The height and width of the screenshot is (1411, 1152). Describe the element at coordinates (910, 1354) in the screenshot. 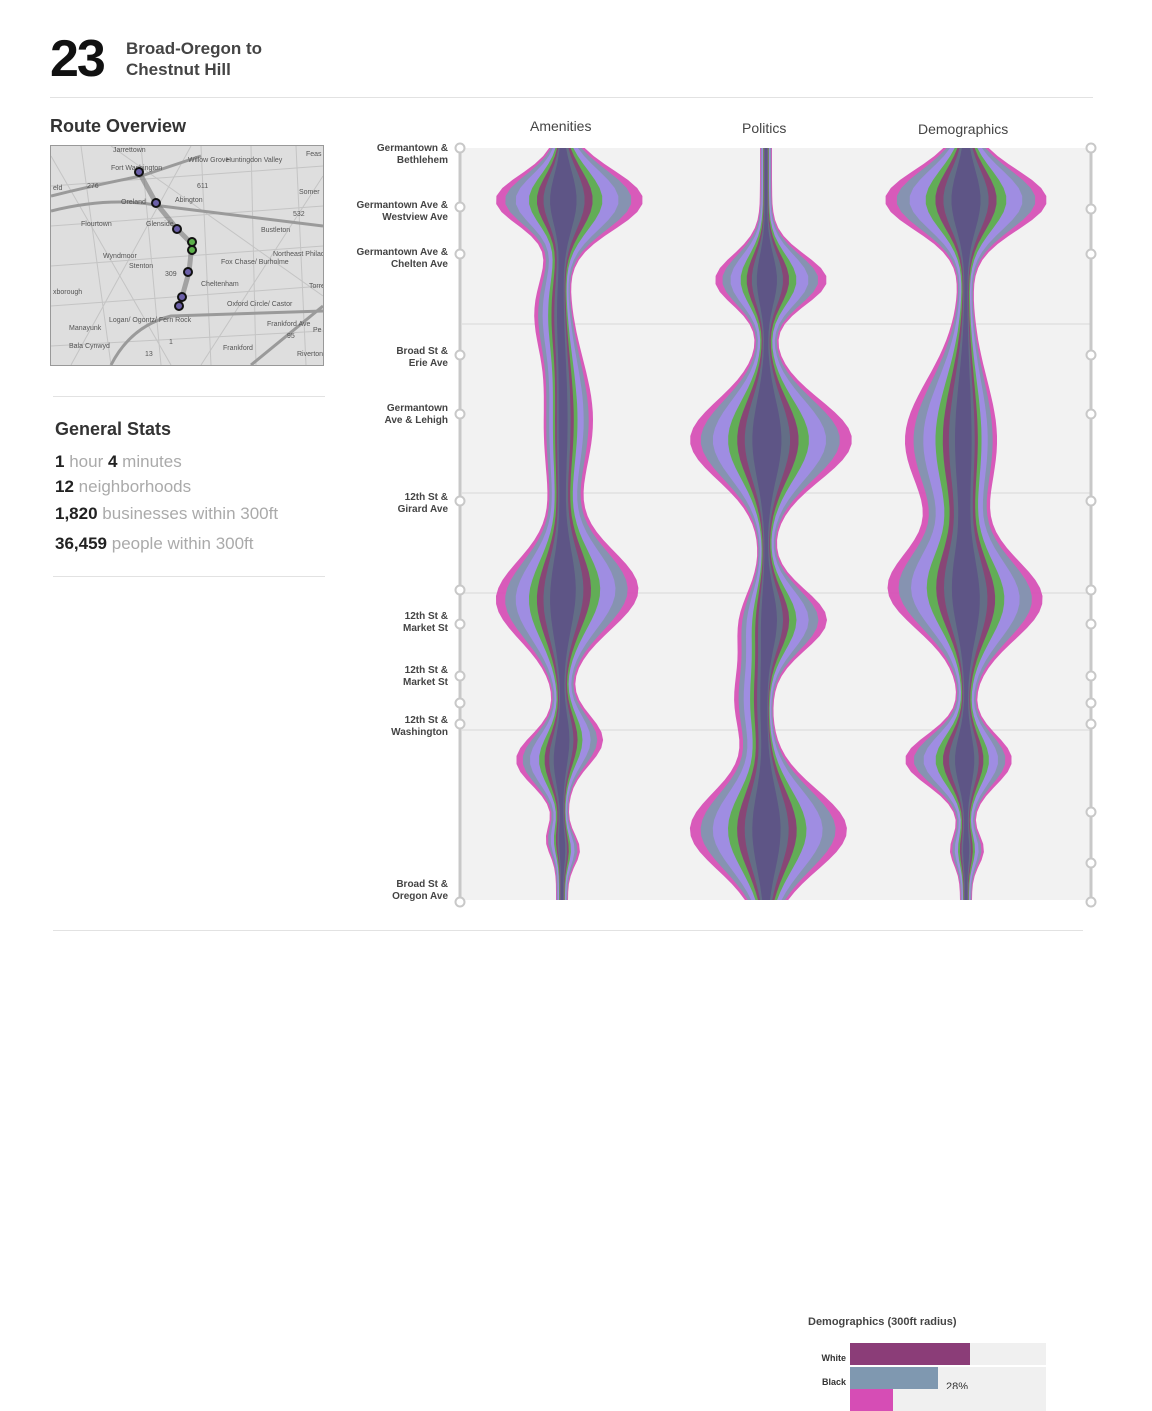

I see `demographics-bar-fill` at that location.